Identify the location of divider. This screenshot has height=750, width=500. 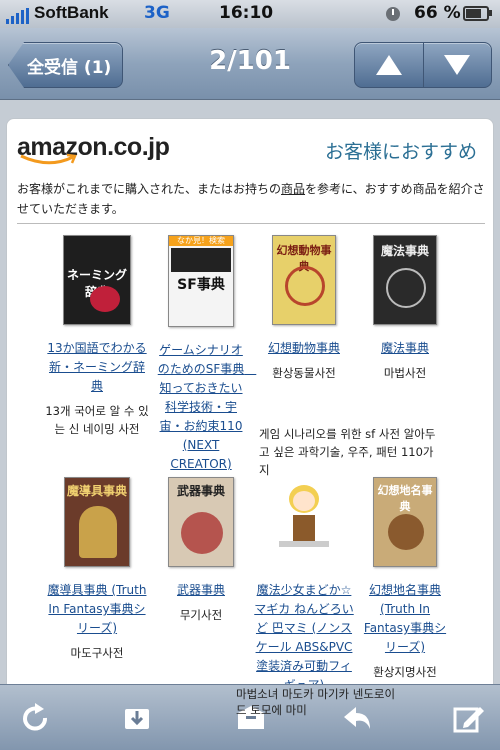
(251, 223).